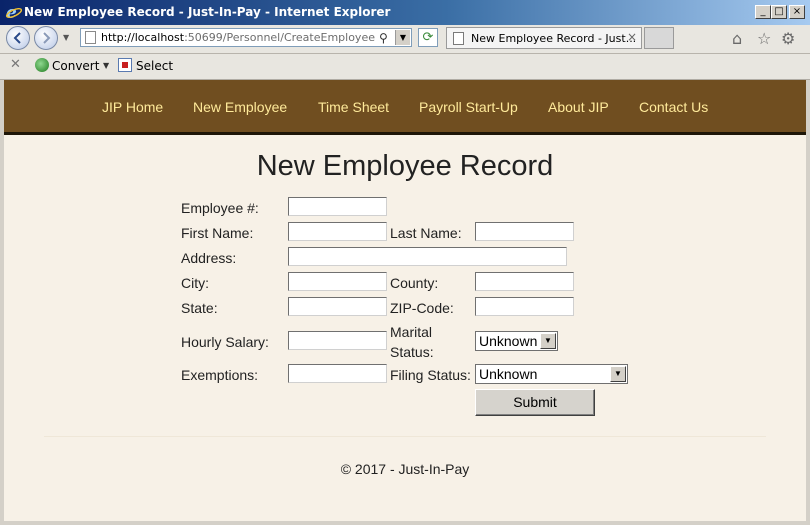 The height and width of the screenshot is (525, 810). Describe the element at coordinates (75, 66) in the screenshot. I see `convert-button: Convert` at that location.